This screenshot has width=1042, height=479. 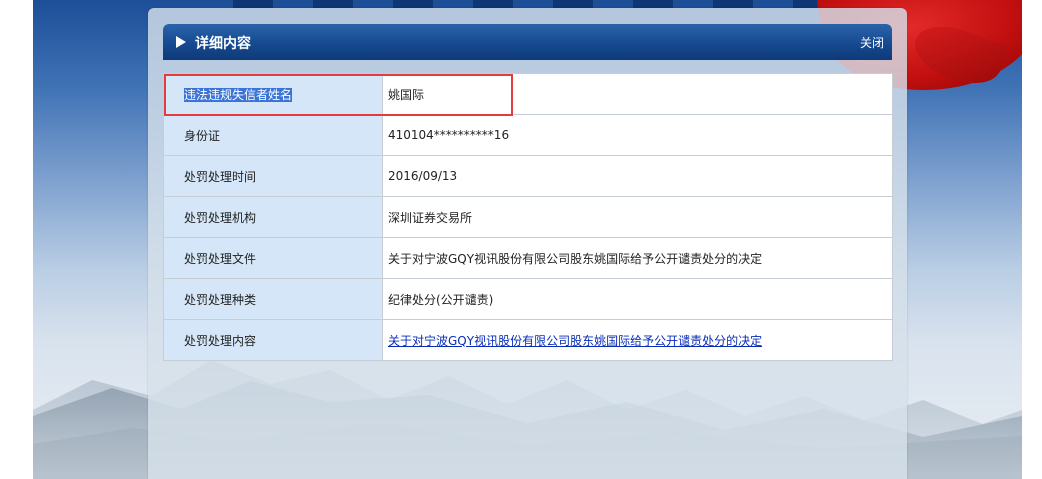 What do you see at coordinates (575, 258) in the screenshot?
I see `row-value: 关于对宁波GQY视讯股份有限公司股东姚国际给予公开谴责处分的决定` at bounding box center [575, 258].